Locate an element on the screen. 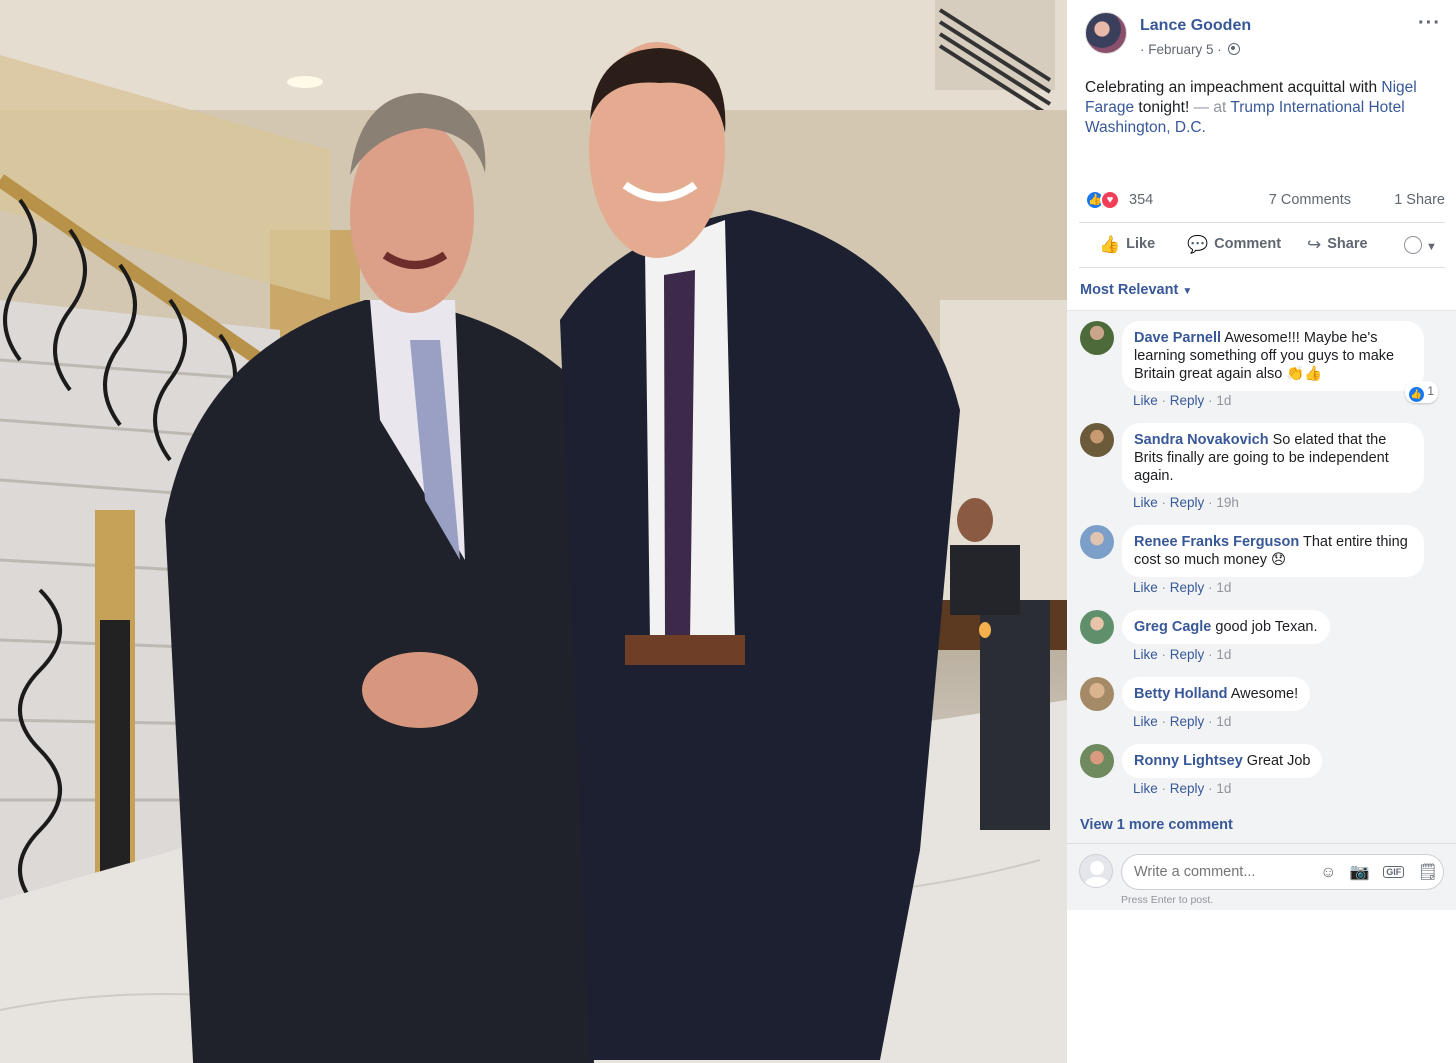 This screenshot has width=1456, height=1063. gif-icon: GIF is located at coordinates (1394, 872).